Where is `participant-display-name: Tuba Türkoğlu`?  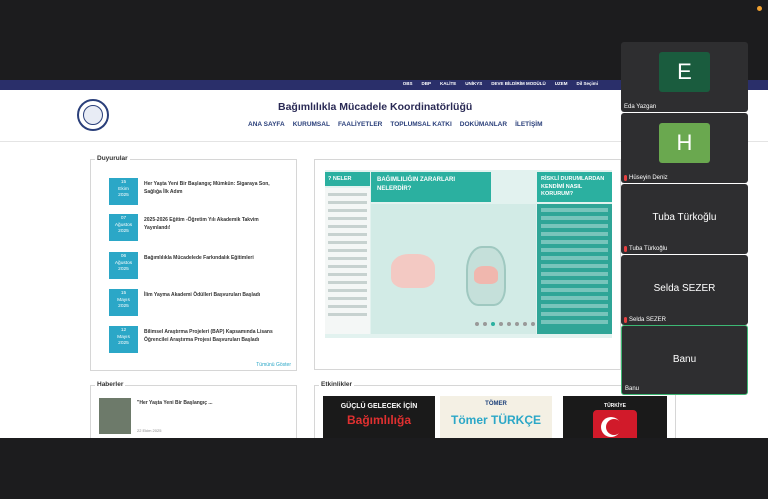
participant-display-name: Tuba Türkoğlu is located at coordinates (684, 217).